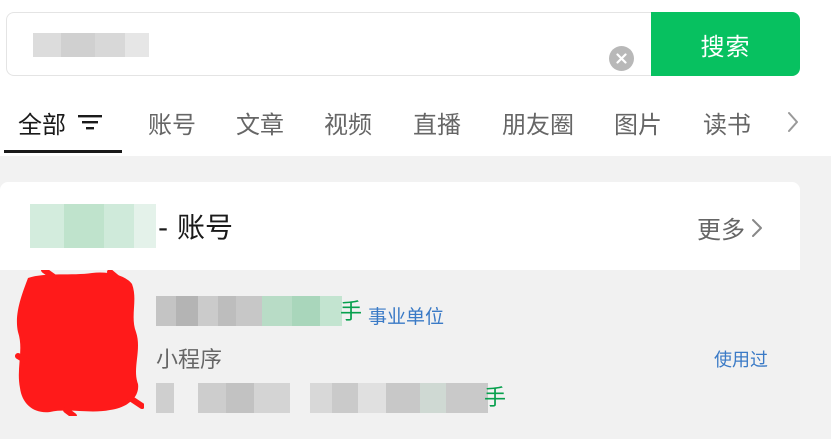 Image resolution: width=831 pixels, height=439 pixels. I want to click on search-input, so click(328, 44).